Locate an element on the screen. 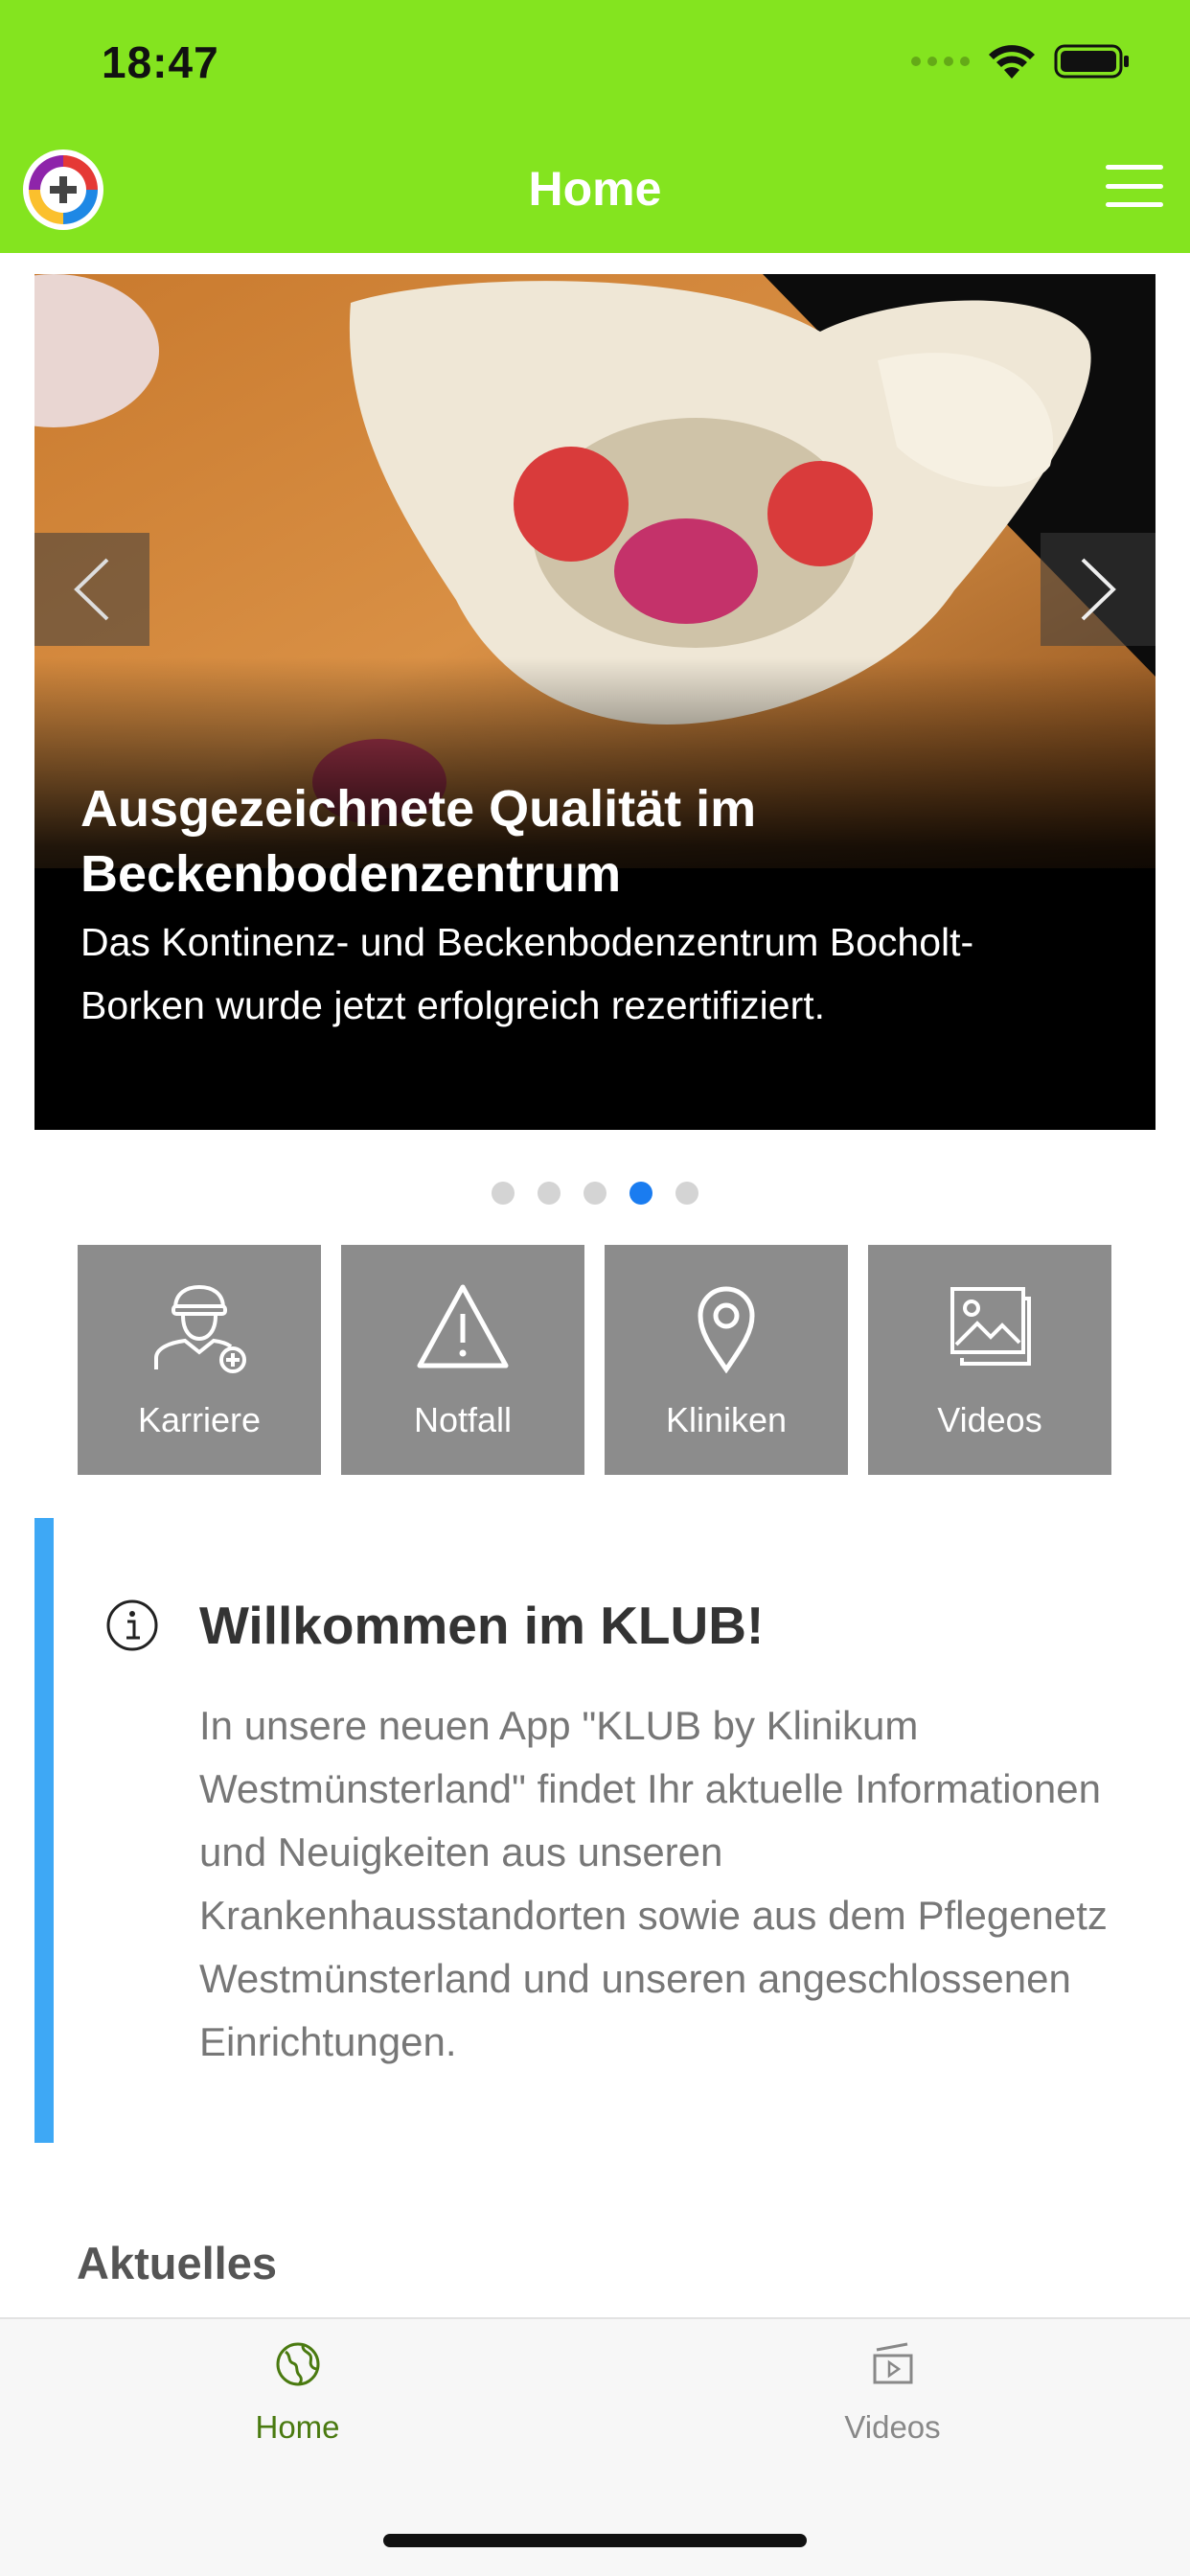 This screenshot has height=2576, width=1190. tile-notfall: Notfall is located at coordinates (463, 1360).